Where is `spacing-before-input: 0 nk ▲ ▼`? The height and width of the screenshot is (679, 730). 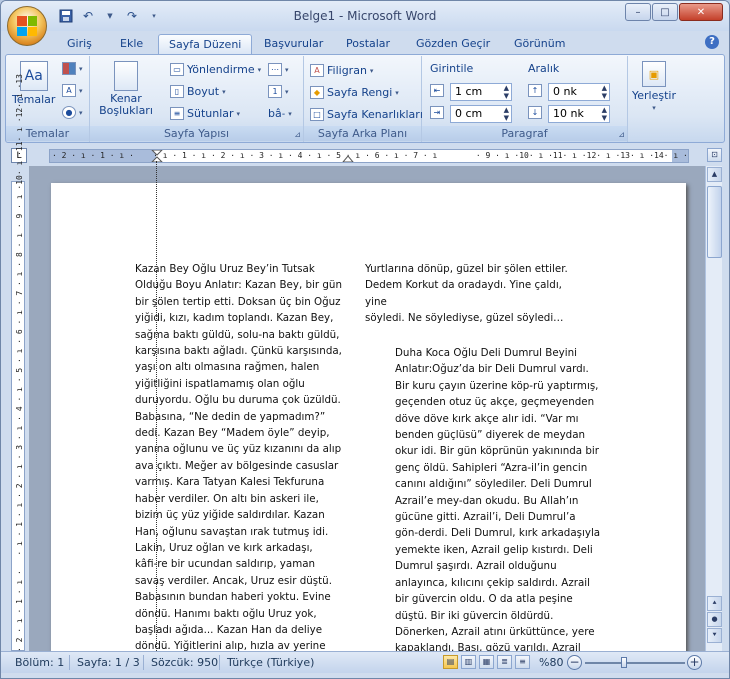 spacing-before-input: 0 nk ▲ ▼ is located at coordinates (579, 92).